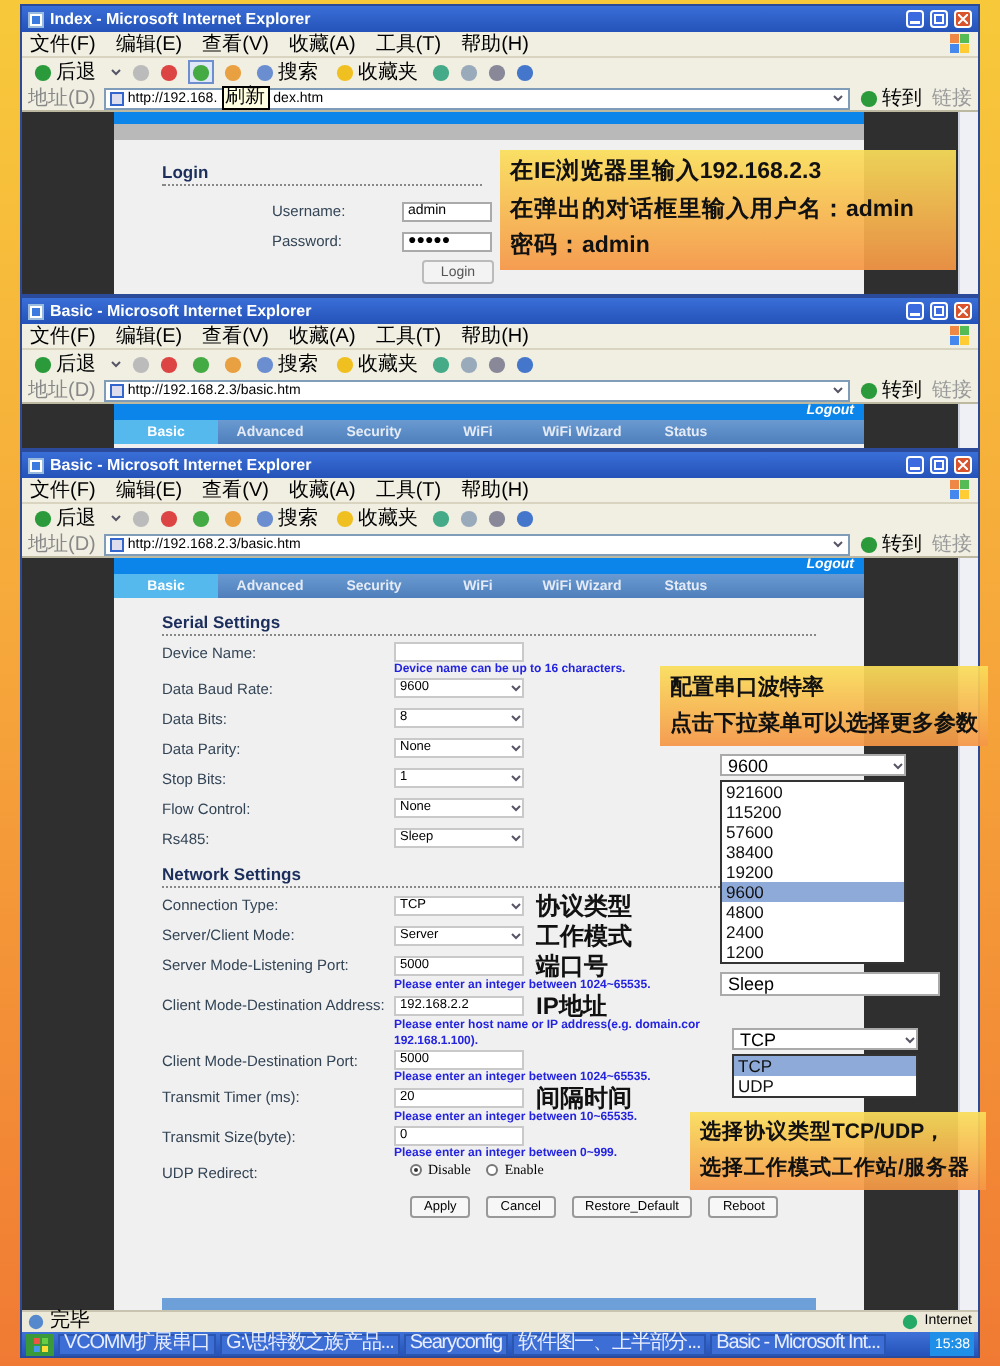 The width and height of the screenshot is (1000, 1366). What do you see at coordinates (137, 1344) in the screenshot?
I see `taskbar-item: VCOMM扩展串口` at bounding box center [137, 1344].